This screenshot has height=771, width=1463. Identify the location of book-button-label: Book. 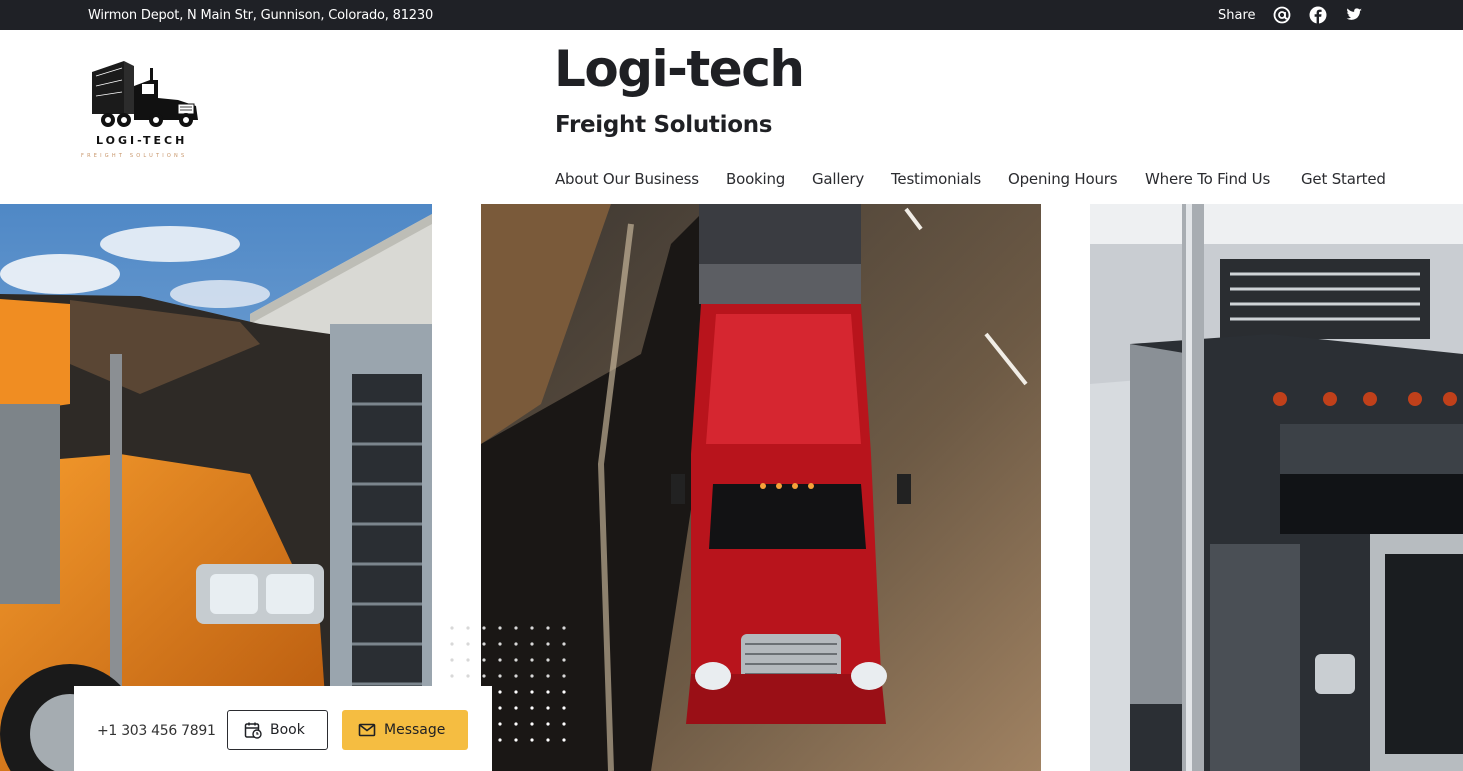
(287, 730).